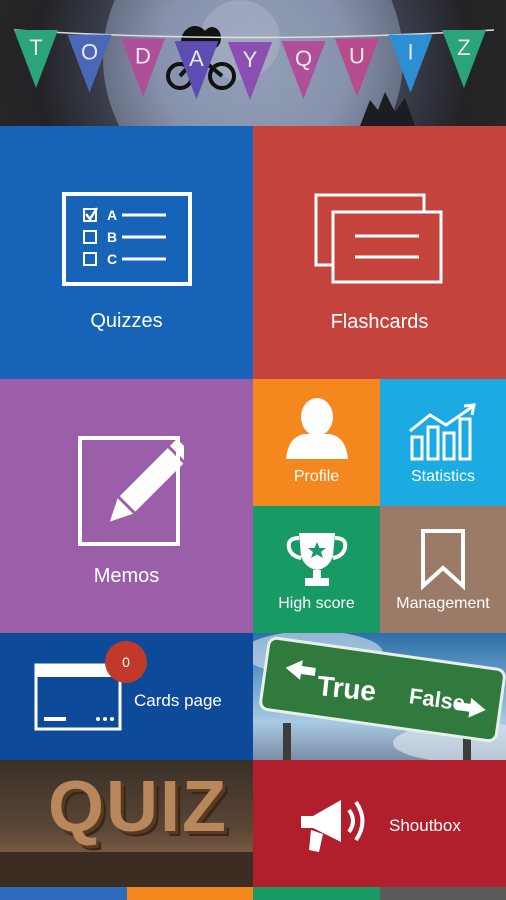 The height and width of the screenshot is (900, 506). What do you see at coordinates (126, 662) in the screenshot?
I see `cards-count-badge: 0` at bounding box center [126, 662].